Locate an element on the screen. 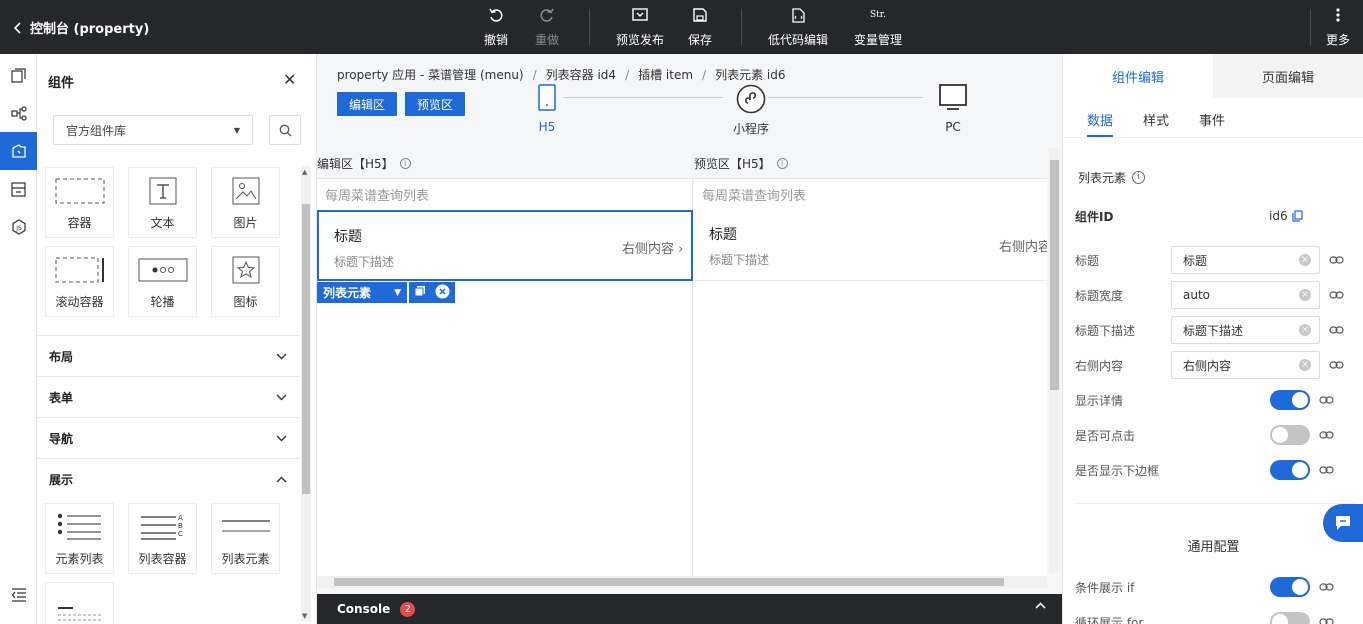  list-element-preview: 标题 标题下描述 右侧内容 is located at coordinates (870, 245).